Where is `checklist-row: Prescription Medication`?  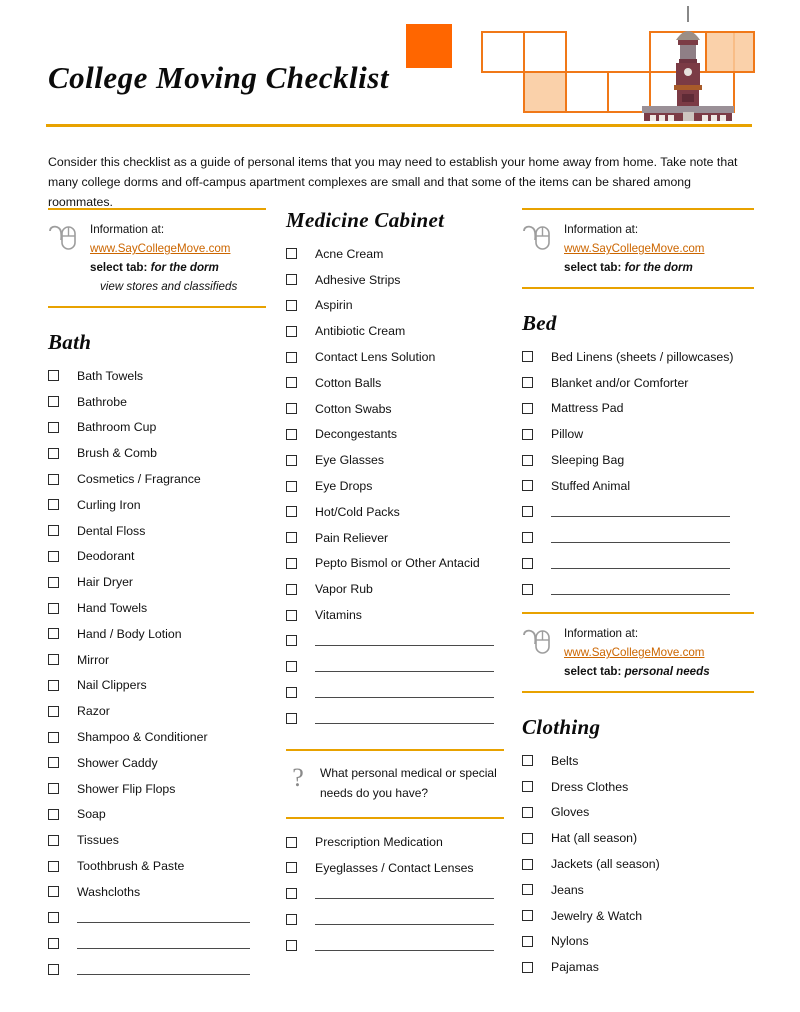
checklist-row: Prescription Medication is located at coordinates (395, 842).